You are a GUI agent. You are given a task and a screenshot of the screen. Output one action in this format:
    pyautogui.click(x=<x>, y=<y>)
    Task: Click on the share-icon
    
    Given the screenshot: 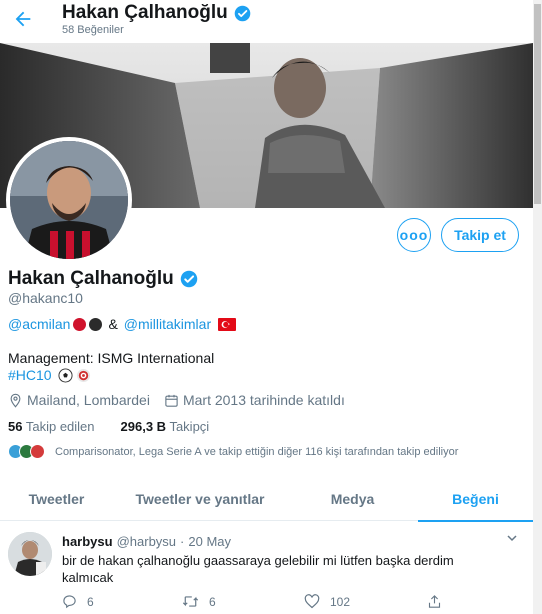 What is the action you would take?
    pyautogui.click(x=434, y=601)
    